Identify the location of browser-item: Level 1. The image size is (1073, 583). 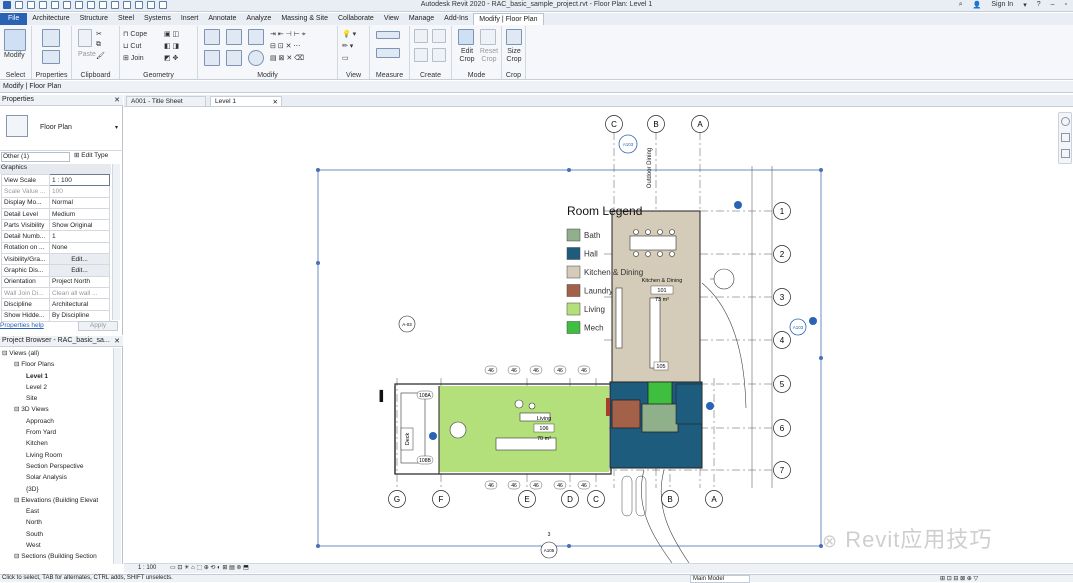
(61, 376).